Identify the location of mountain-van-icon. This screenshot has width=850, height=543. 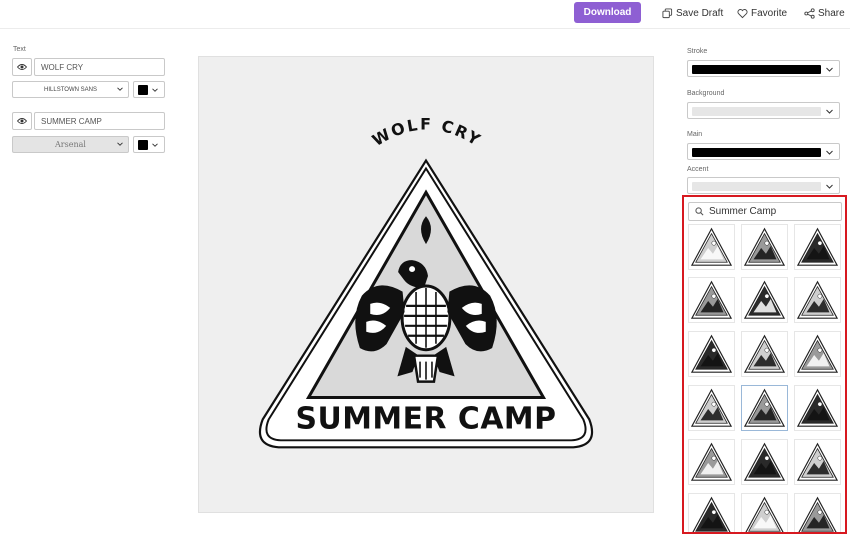
(711, 407).